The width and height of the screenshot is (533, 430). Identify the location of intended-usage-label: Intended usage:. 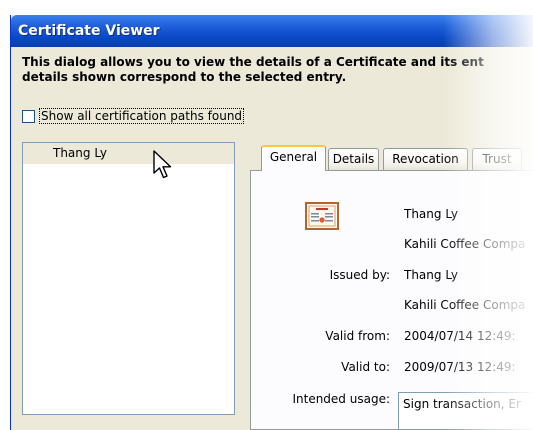
(341, 399).